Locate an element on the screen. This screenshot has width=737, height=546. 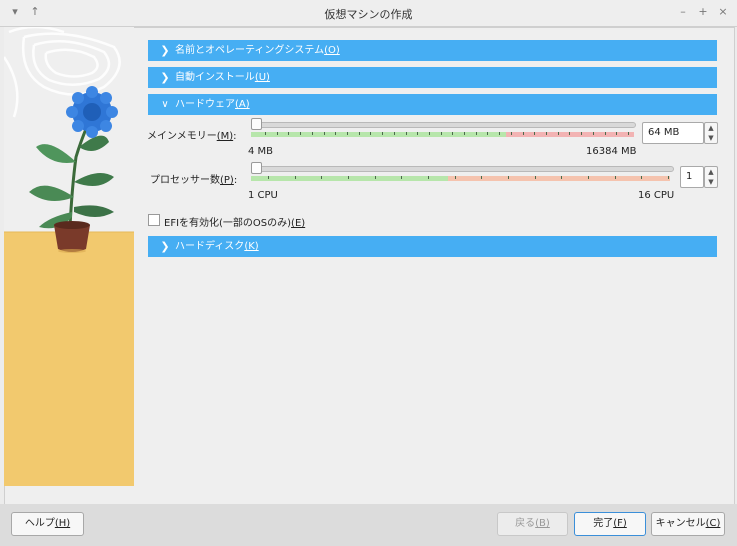
section-hardware: ∨ ハードウェア(A) is located at coordinates (432, 104).